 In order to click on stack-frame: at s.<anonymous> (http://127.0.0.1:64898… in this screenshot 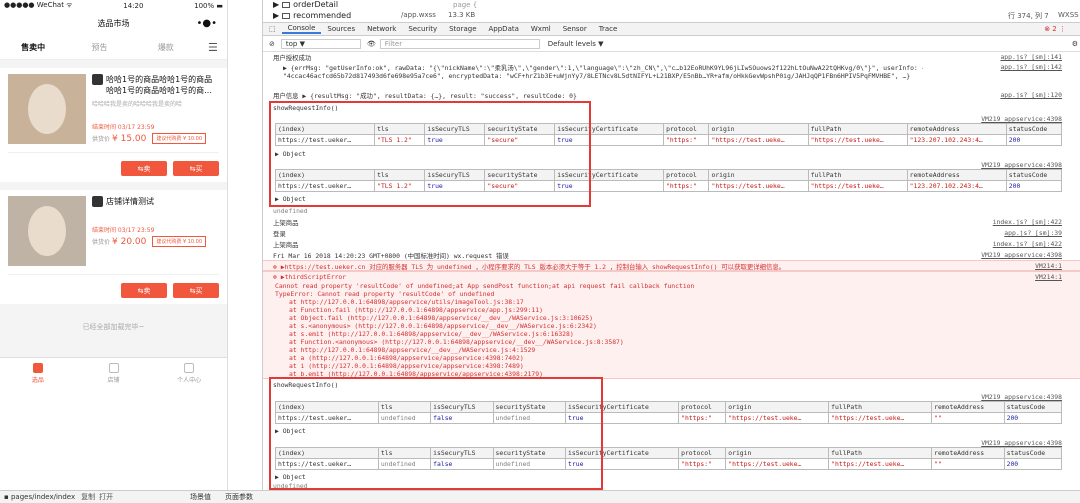, I will do `click(684, 326)`.